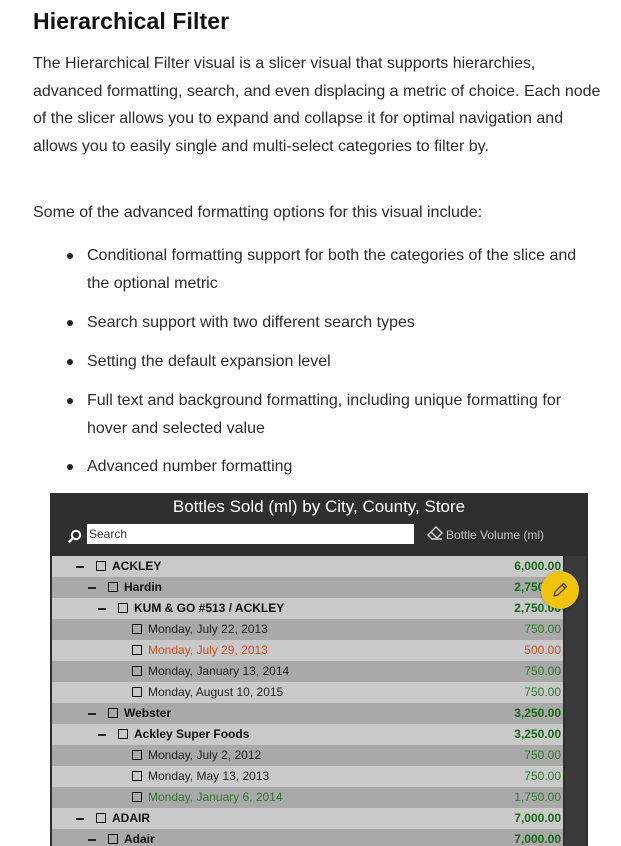  I want to click on tree-row: ADAIR 7,000.00, so click(307, 818).